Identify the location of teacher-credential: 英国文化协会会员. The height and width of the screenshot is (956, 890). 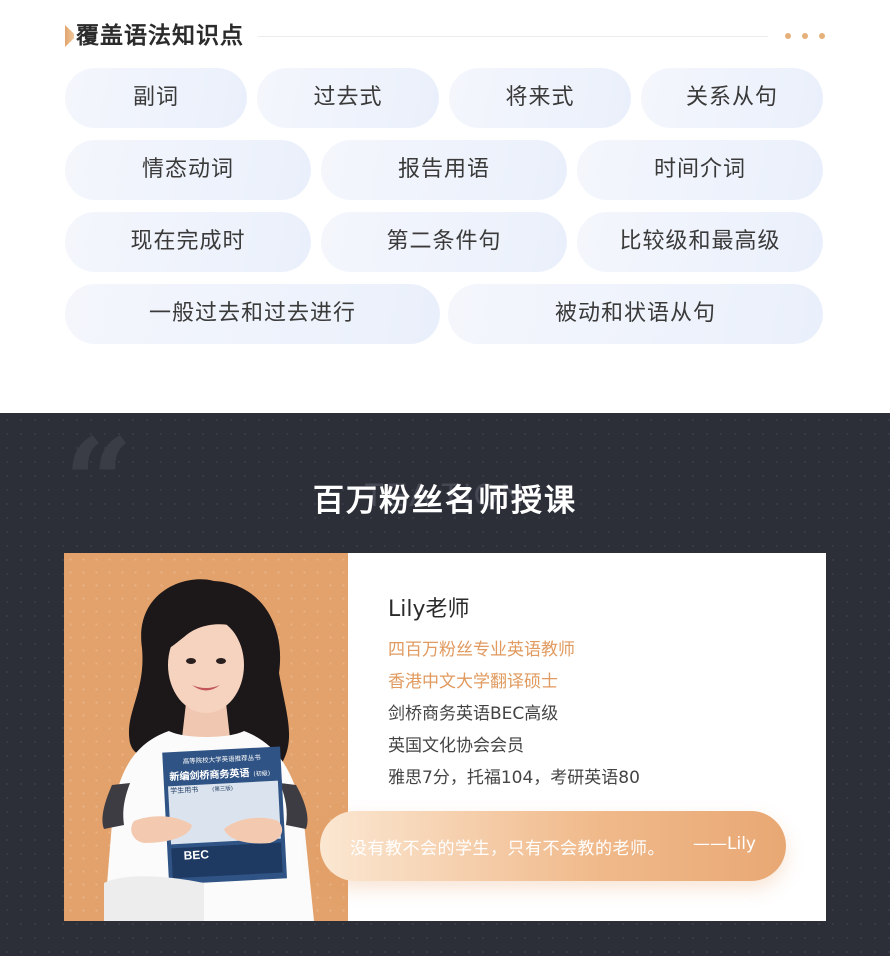
(456, 746).